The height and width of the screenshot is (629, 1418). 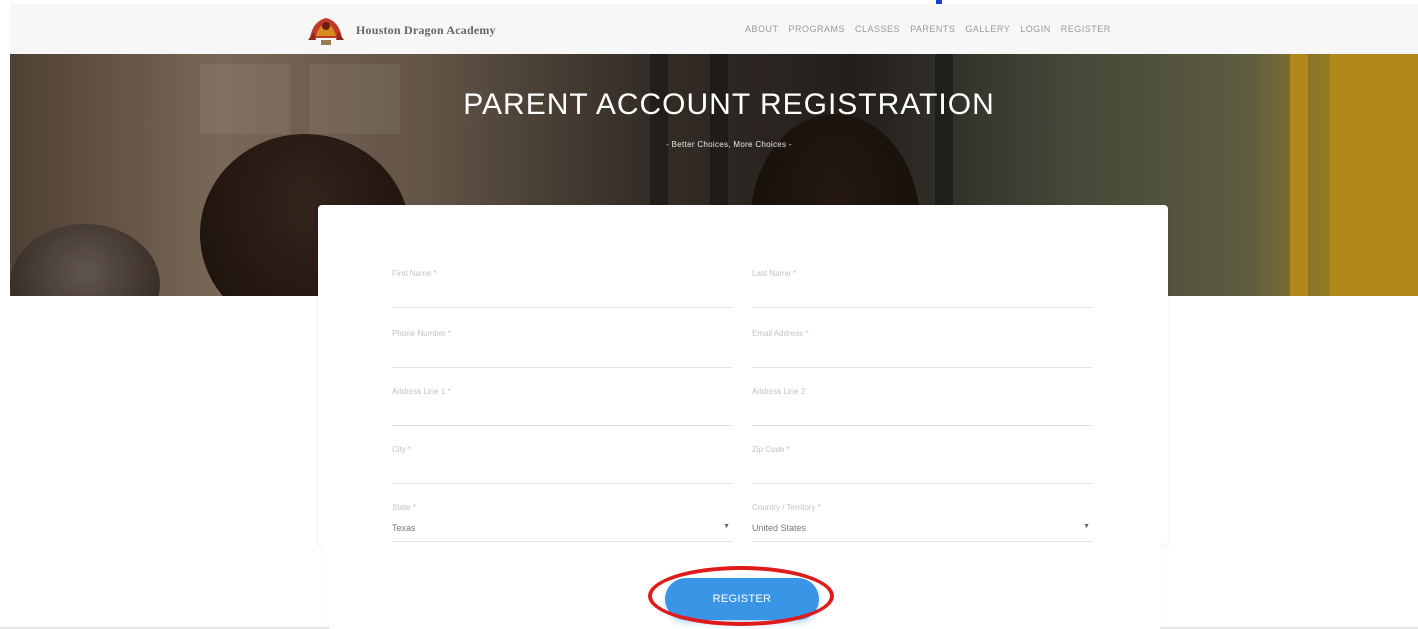 What do you see at coordinates (779, 391) in the screenshot?
I see `address2-label: Address Line 2` at bounding box center [779, 391].